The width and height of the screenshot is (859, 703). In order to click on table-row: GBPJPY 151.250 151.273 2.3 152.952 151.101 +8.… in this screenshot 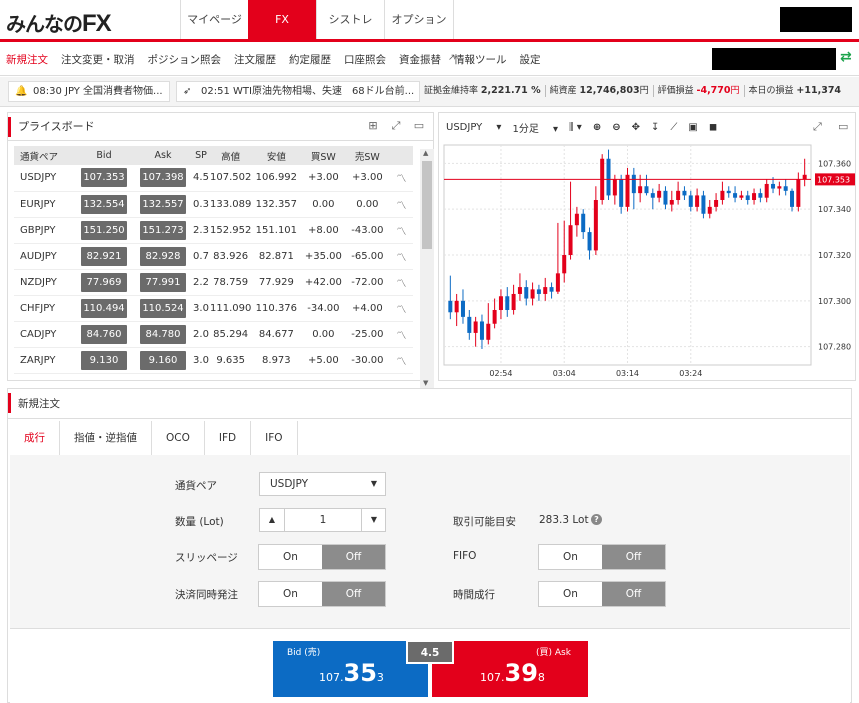, I will do `click(214, 230)`.